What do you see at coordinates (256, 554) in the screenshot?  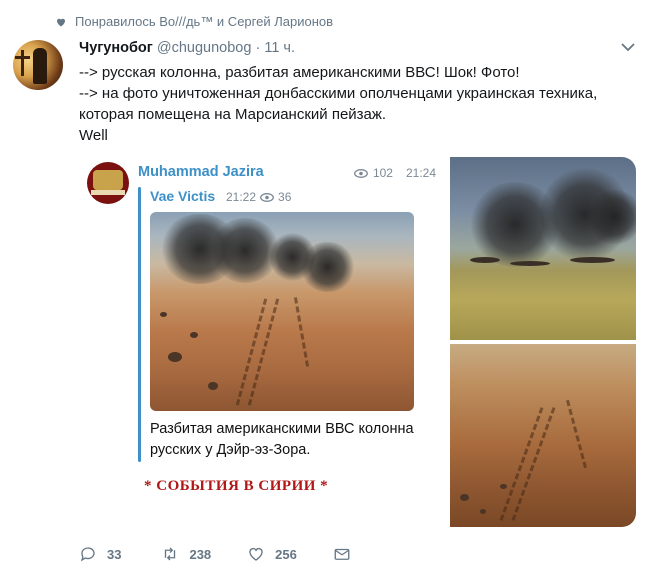 I see `heart-outline-icon` at bounding box center [256, 554].